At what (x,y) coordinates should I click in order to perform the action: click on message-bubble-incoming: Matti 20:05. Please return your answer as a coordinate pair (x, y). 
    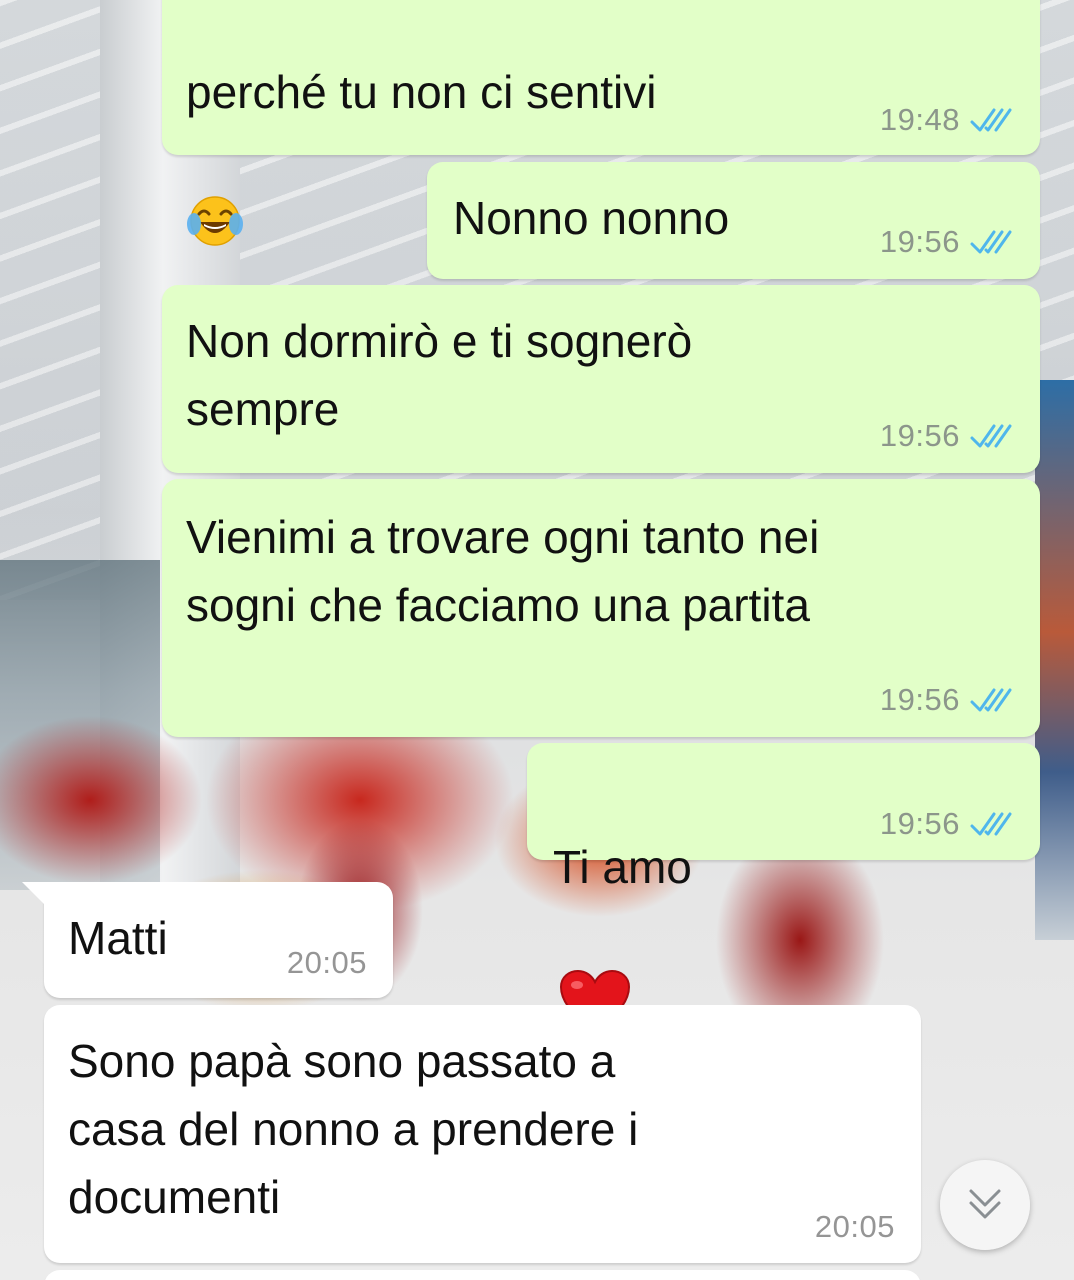
    Looking at the image, I should click on (207, 940).